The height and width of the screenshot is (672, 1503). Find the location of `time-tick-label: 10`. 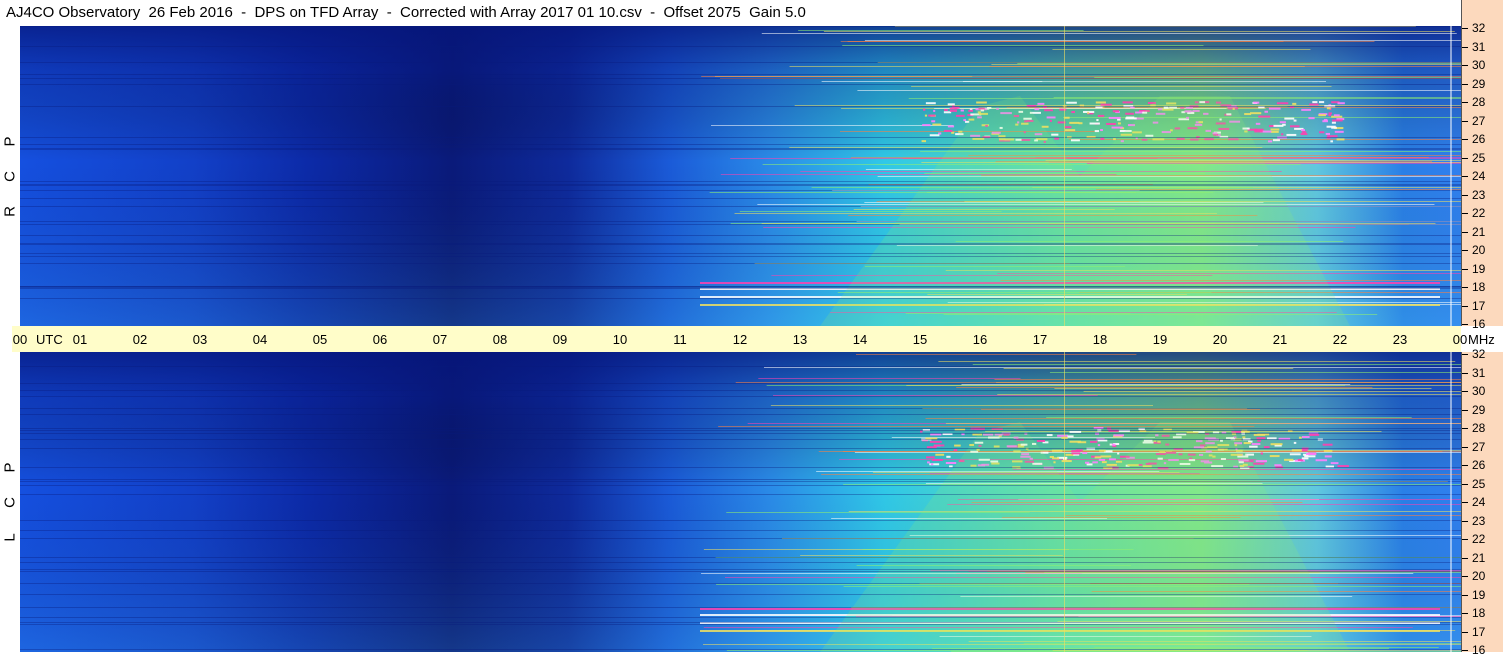

time-tick-label: 10 is located at coordinates (620, 339).